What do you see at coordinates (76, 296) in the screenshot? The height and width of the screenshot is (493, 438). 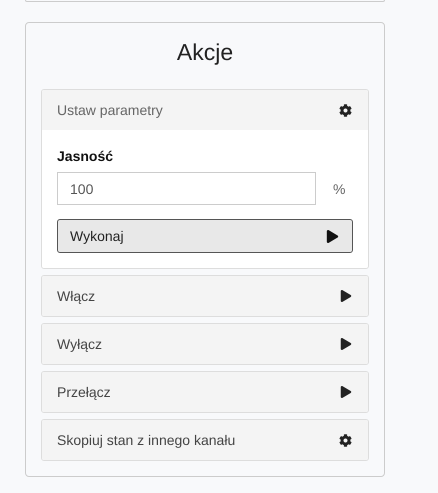 I see `action-label: Włącz` at bounding box center [76, 296].